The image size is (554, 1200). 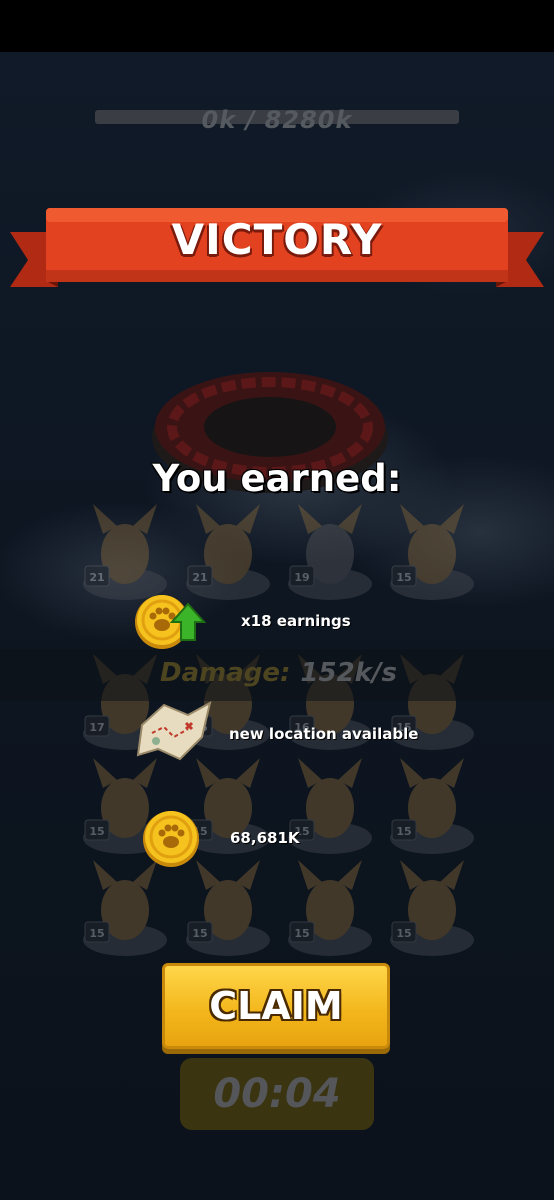 I want to click on damage-readout: Damage: 152k/s, so click(x=278, y=673).